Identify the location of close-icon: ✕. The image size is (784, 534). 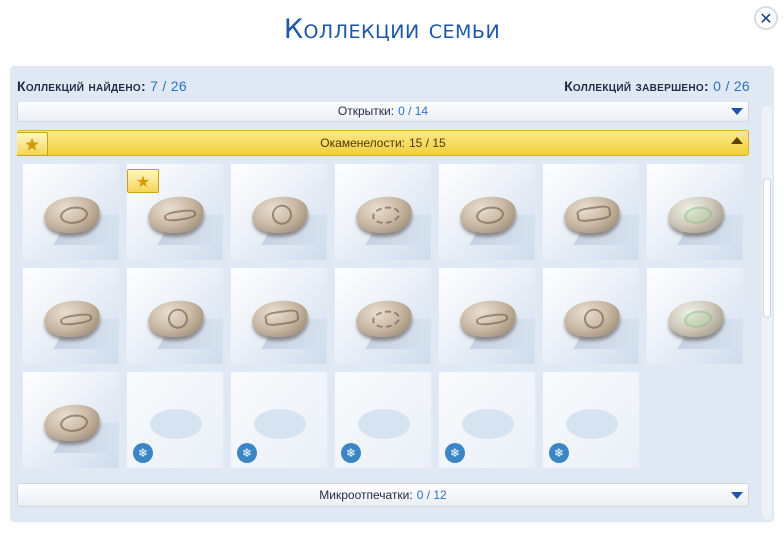
(766, 18).